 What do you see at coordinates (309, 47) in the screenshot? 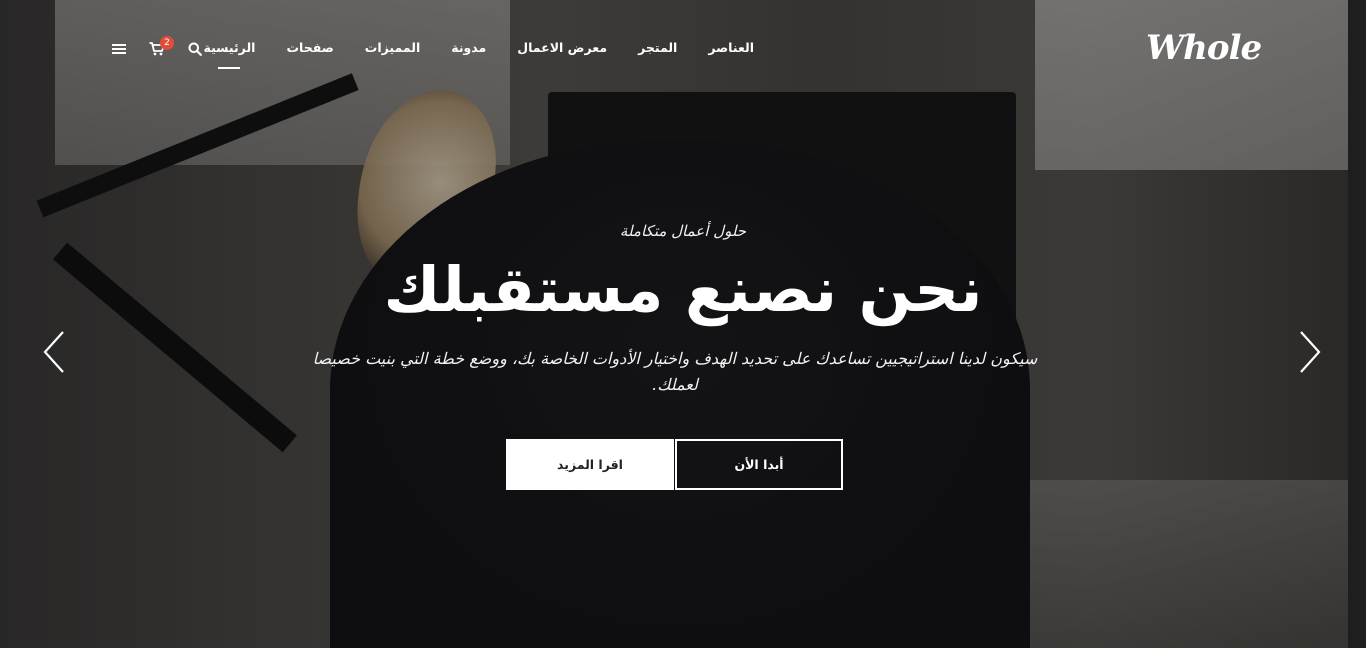
I see `nav-item-pages: صفحات` at bounding box center [309, 47].